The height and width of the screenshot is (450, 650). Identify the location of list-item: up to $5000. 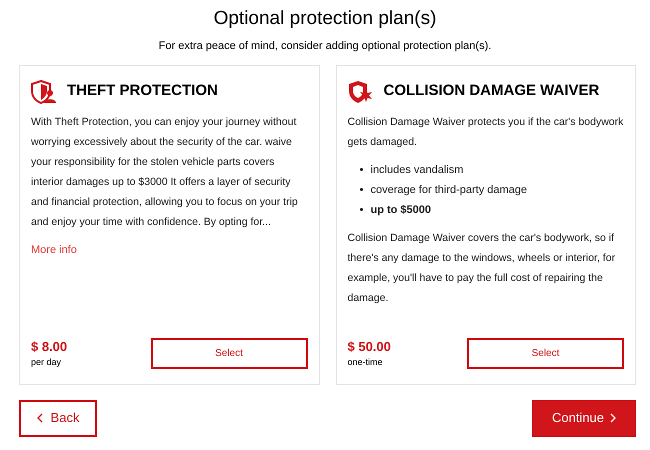
(401, 210).